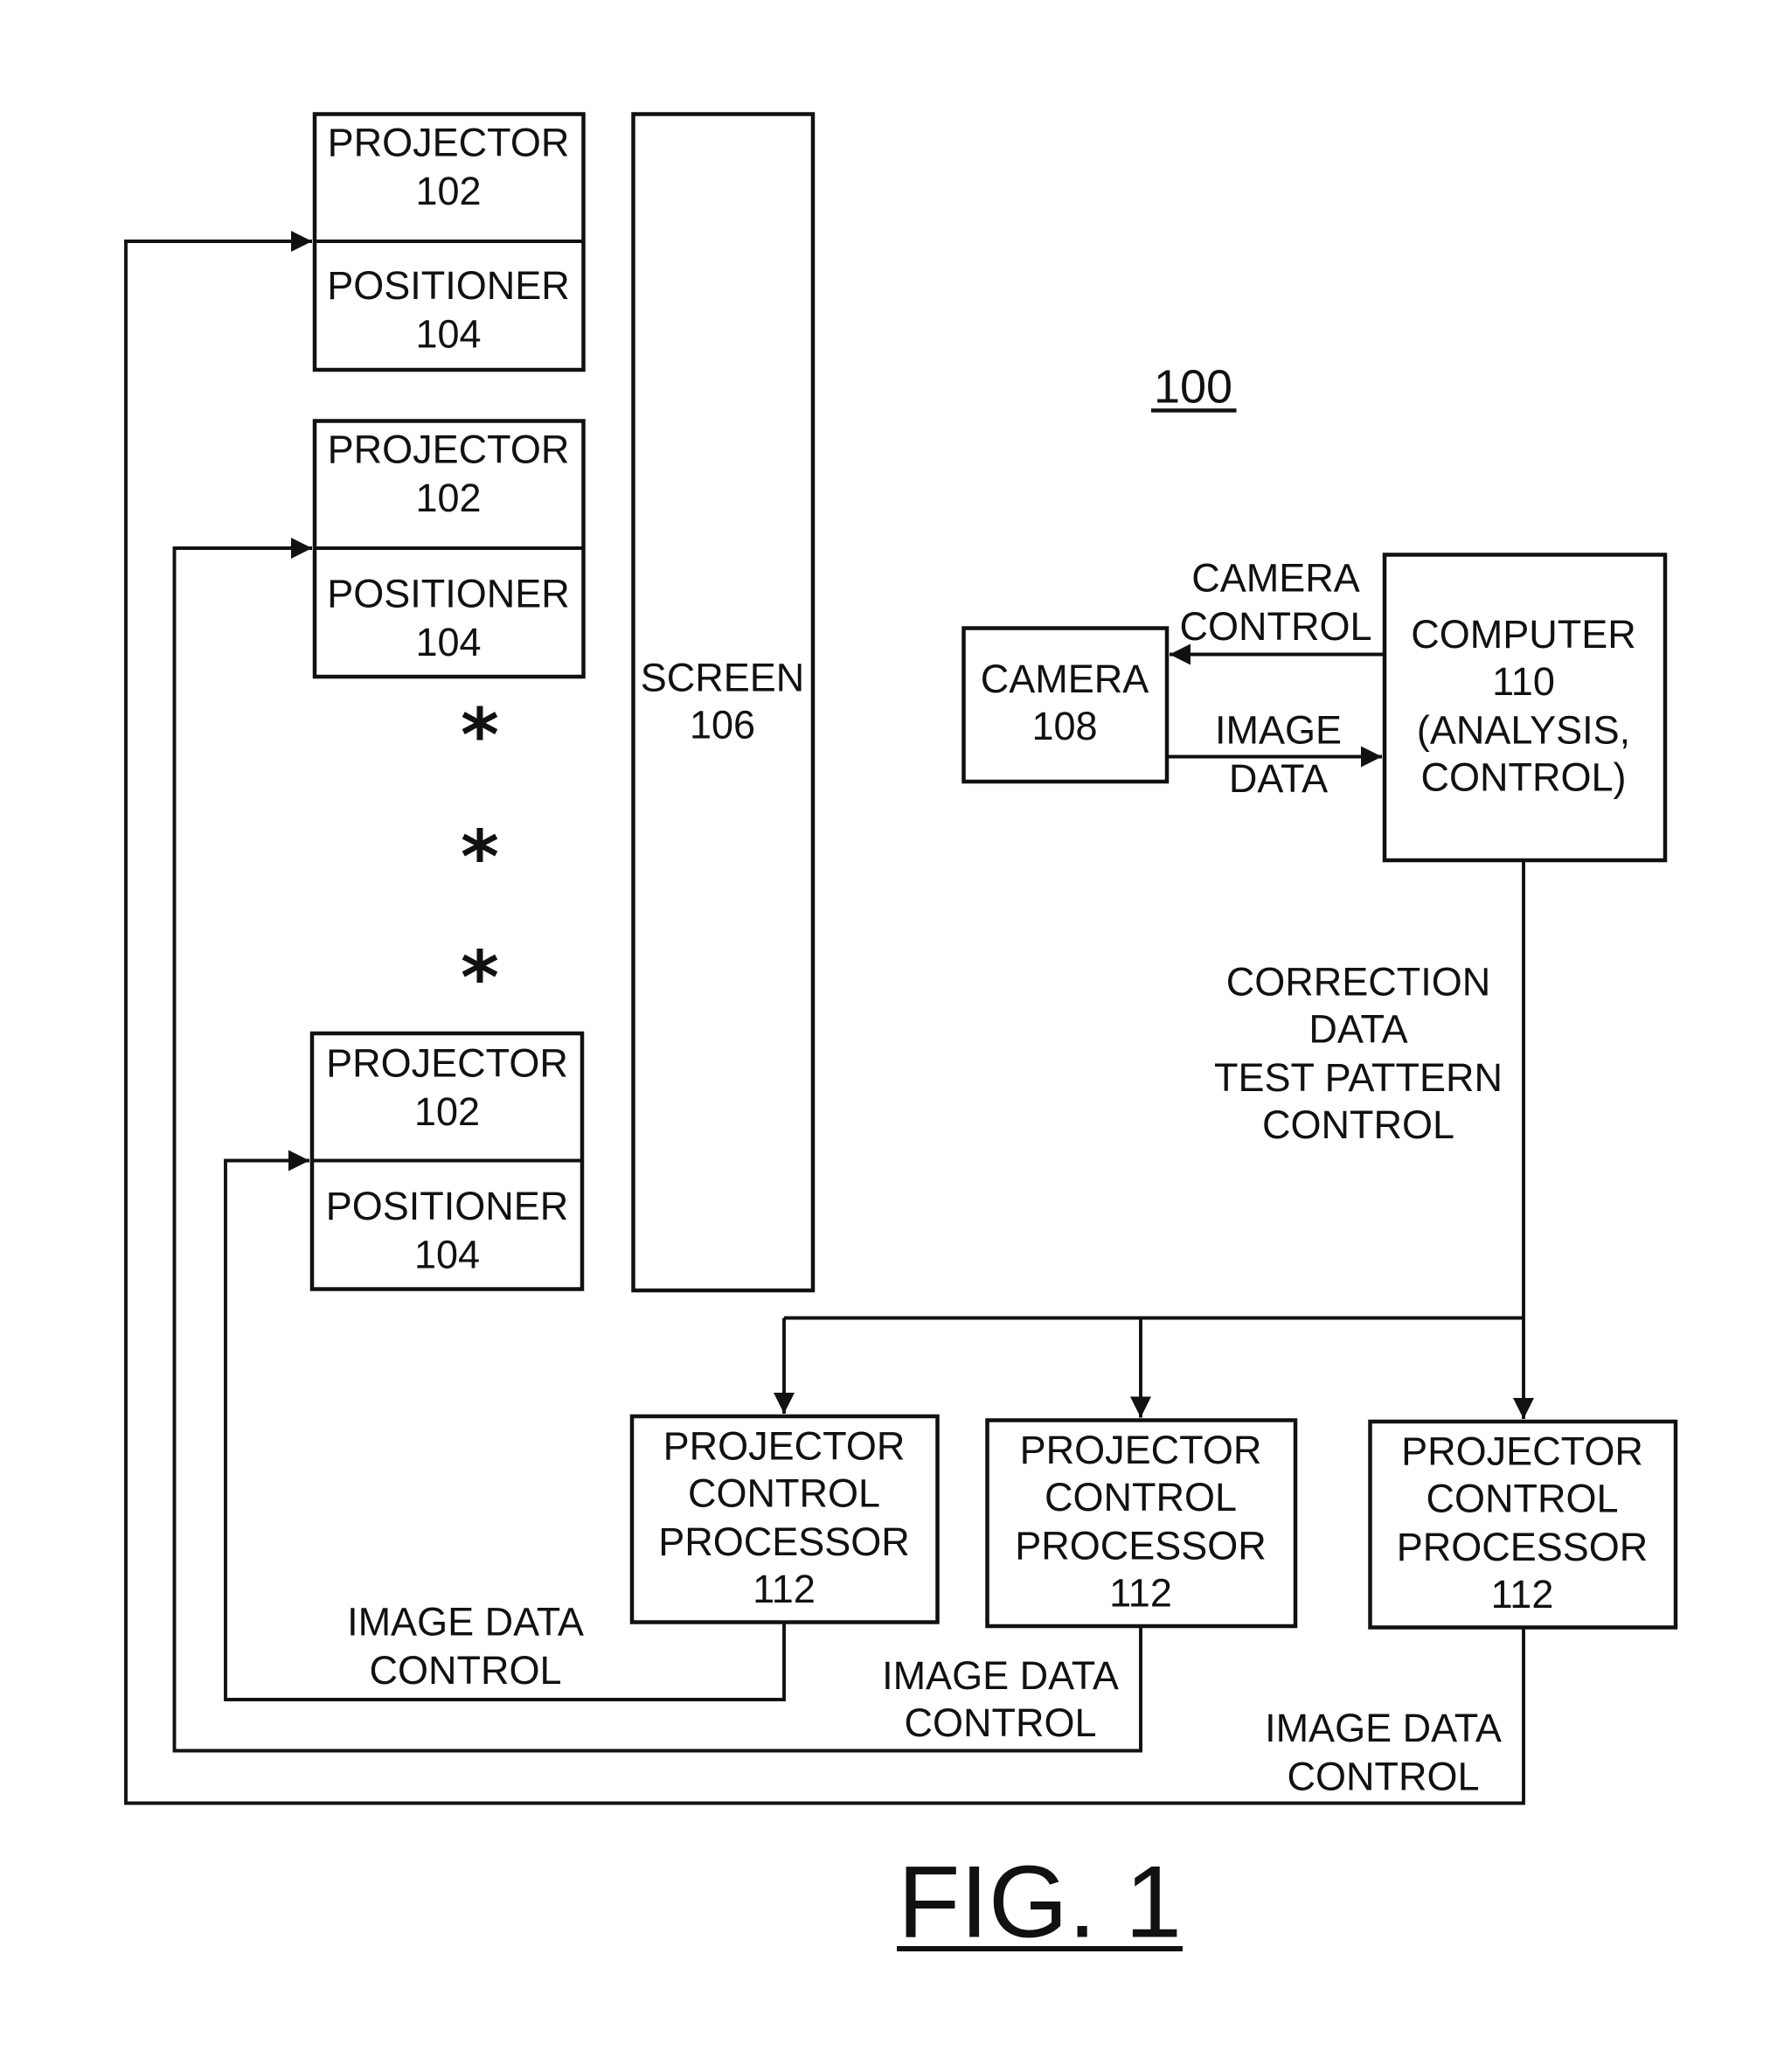 The height and width of the screenshot is (2072, 1791). I want to click on camera-control-label-line1: CAMERA, so click(1275, 578).